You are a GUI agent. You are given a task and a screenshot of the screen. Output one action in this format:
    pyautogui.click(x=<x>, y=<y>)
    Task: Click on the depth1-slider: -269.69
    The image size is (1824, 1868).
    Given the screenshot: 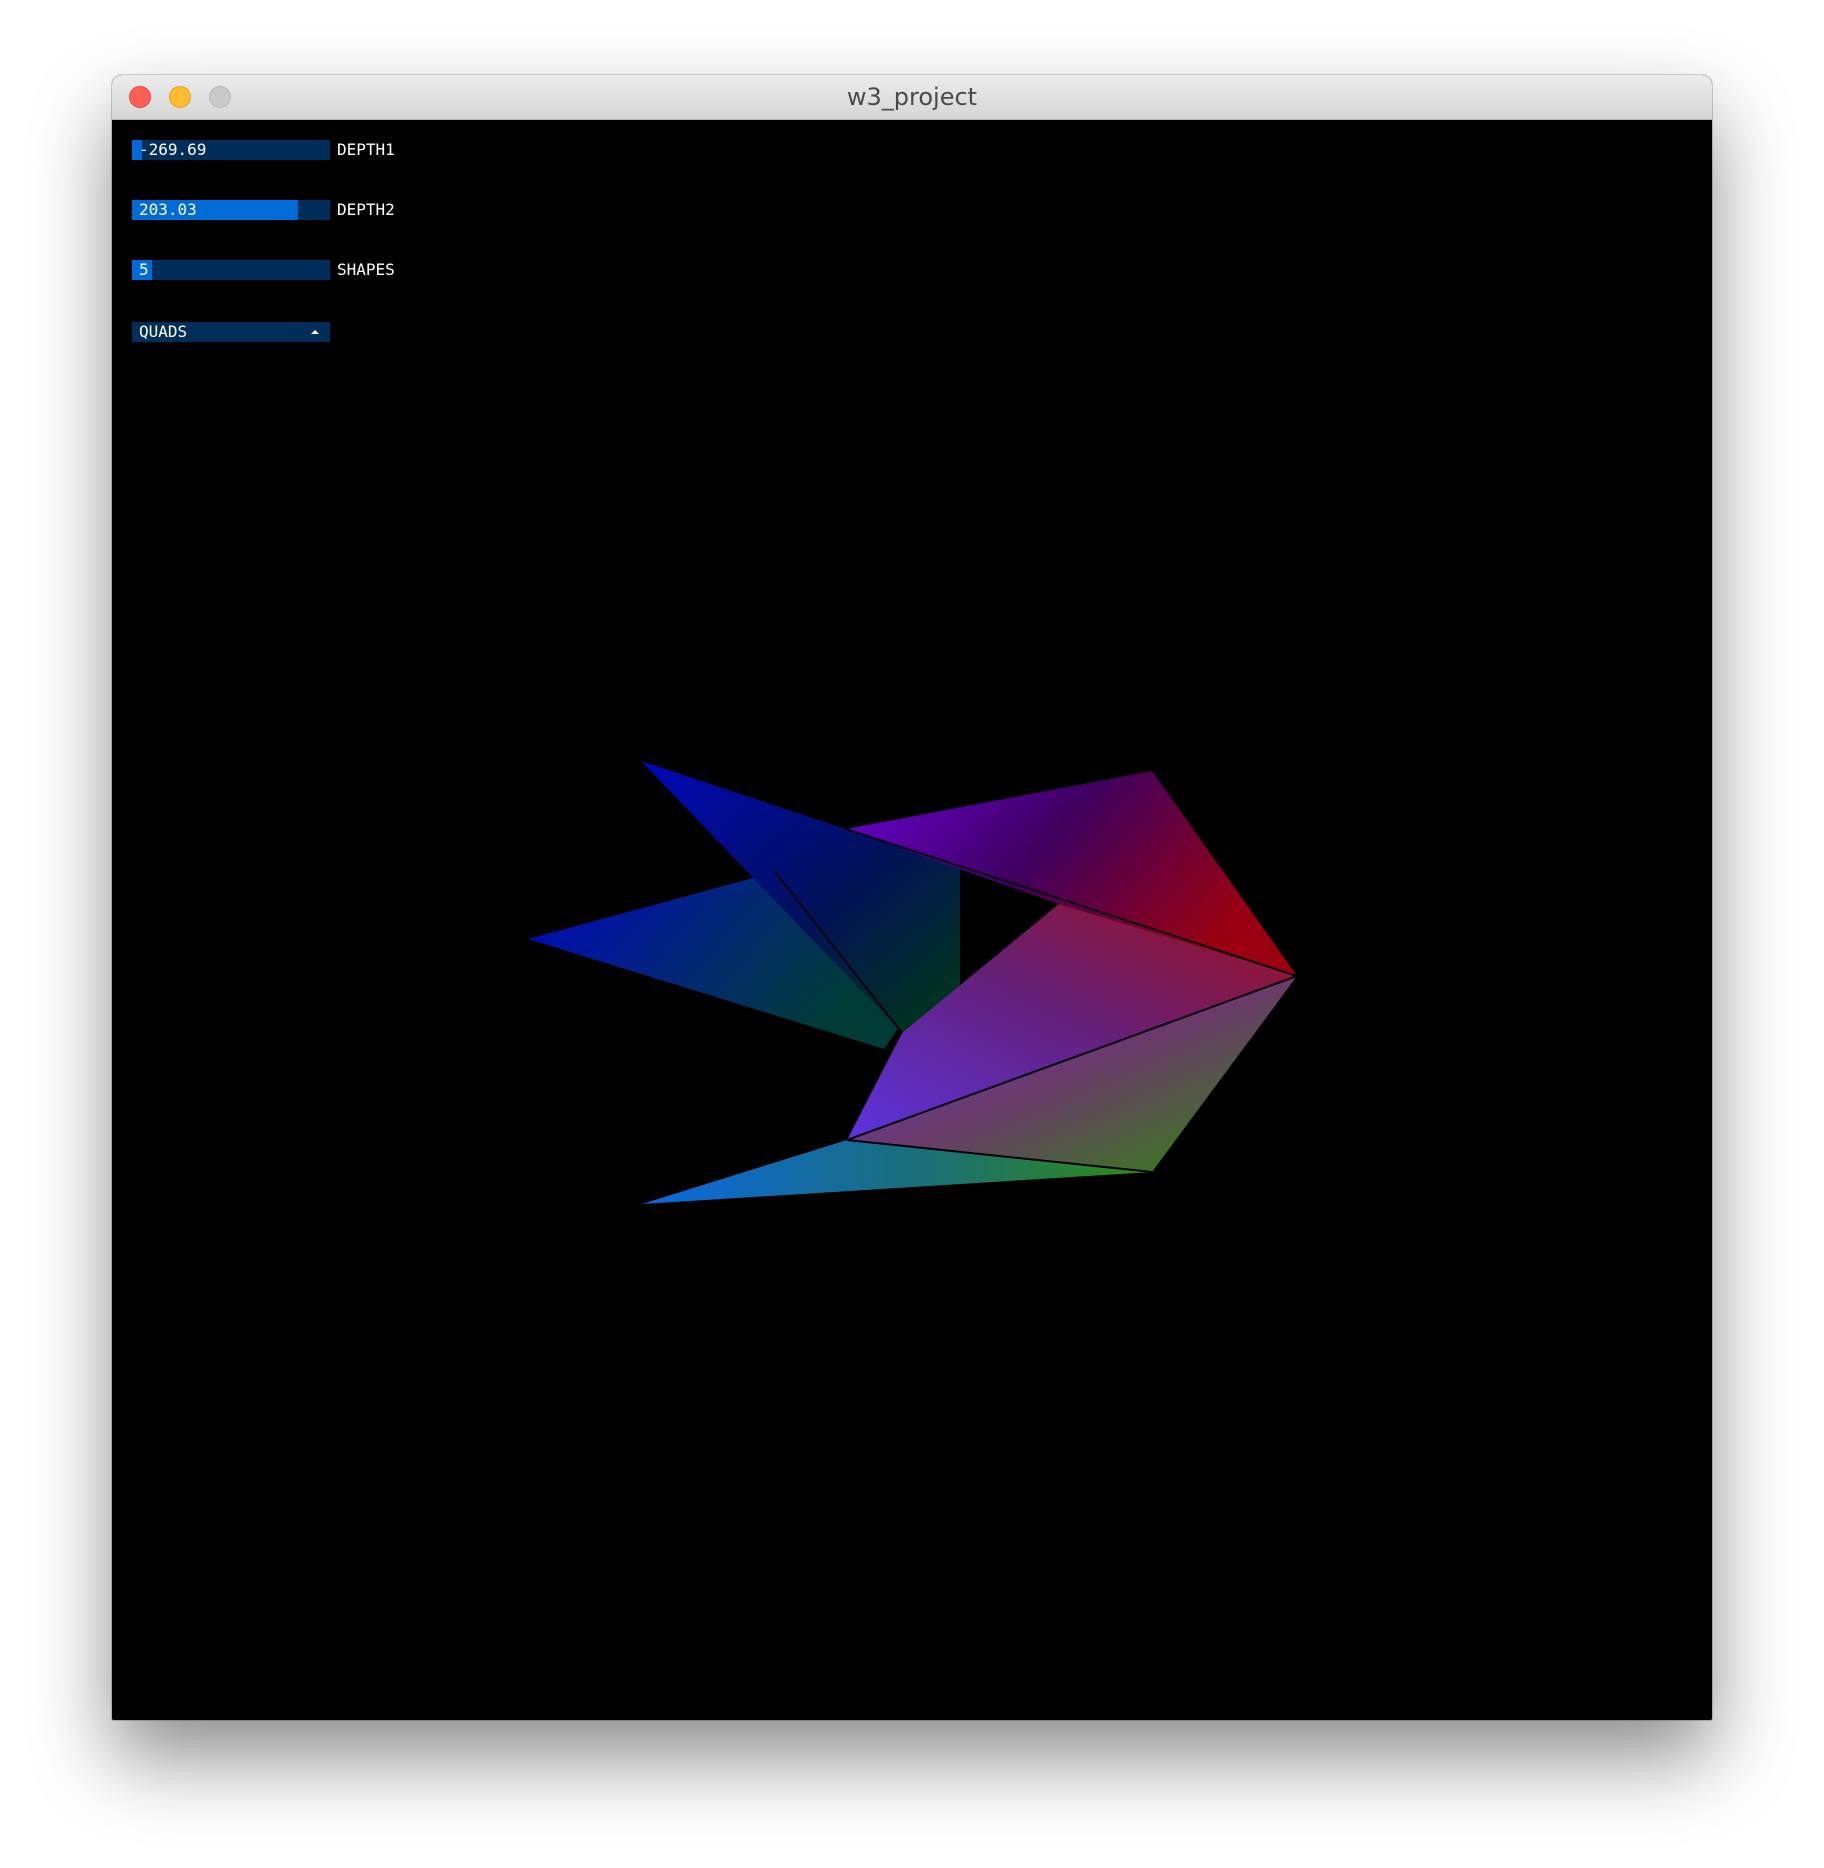 What is the action you would take?
    pyautogui.click(x=231, y=150)
    